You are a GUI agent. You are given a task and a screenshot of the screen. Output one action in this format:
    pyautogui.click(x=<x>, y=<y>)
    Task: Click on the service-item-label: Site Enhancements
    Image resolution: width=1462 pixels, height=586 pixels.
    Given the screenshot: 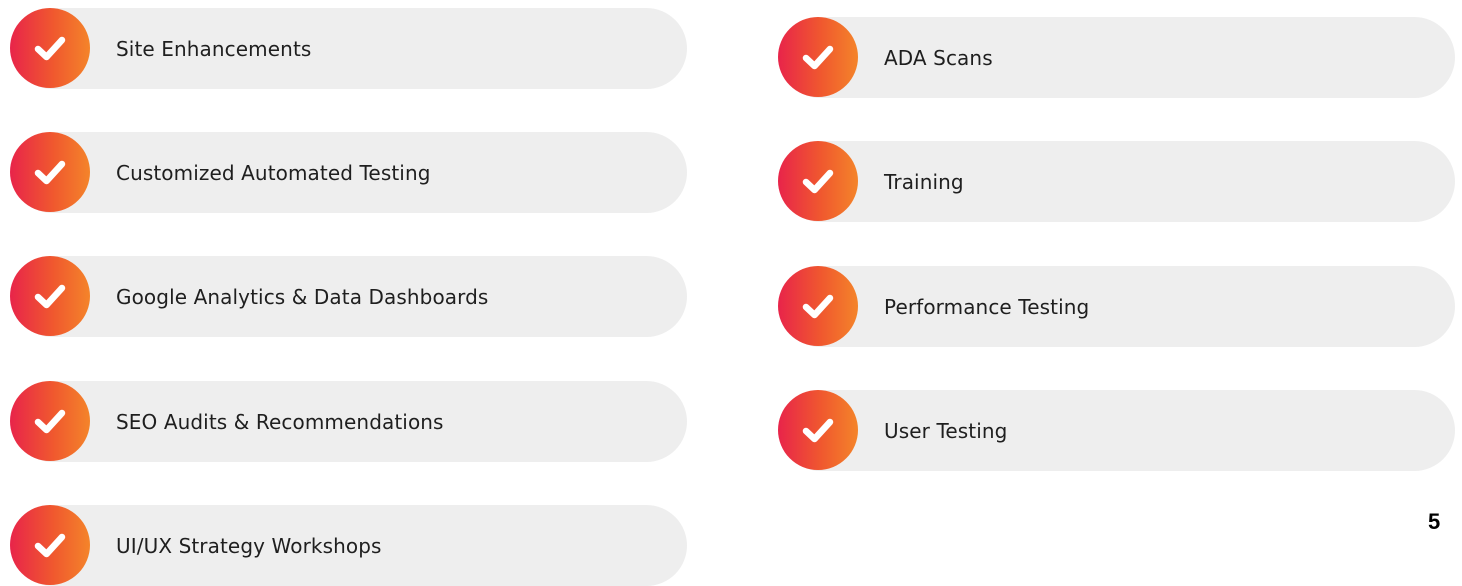 What is the action you would take?
    pyautogui.click(x=214, y=48)
    